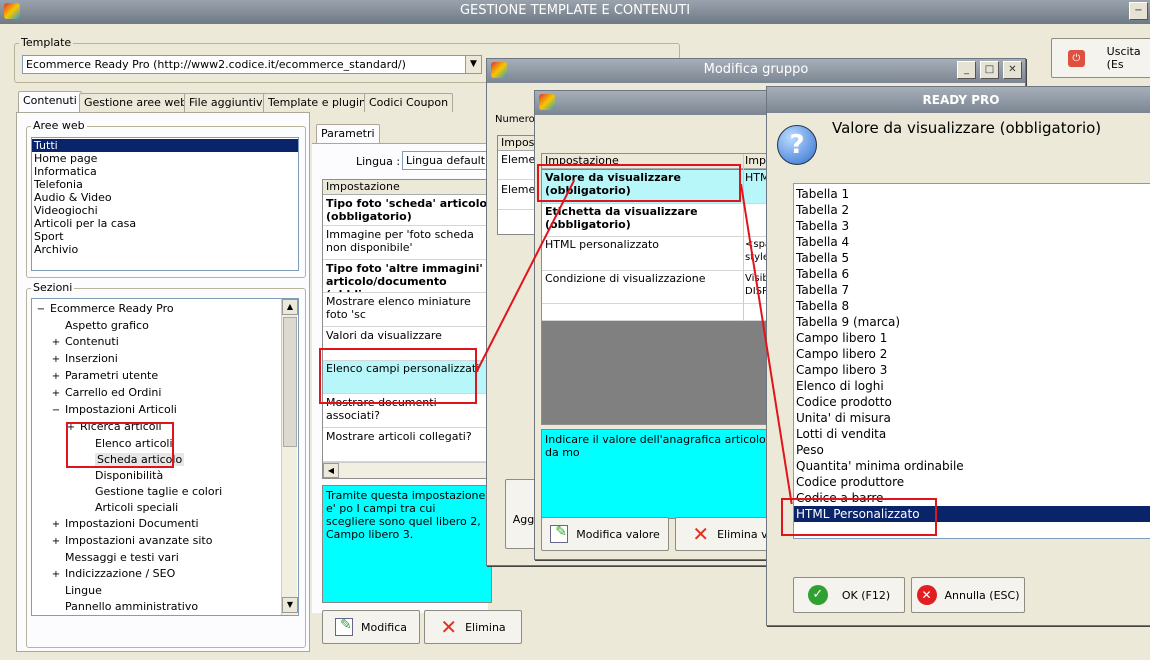  I want to click on annulla-button: ✕ Annulla (ESC), so click(968, 595).